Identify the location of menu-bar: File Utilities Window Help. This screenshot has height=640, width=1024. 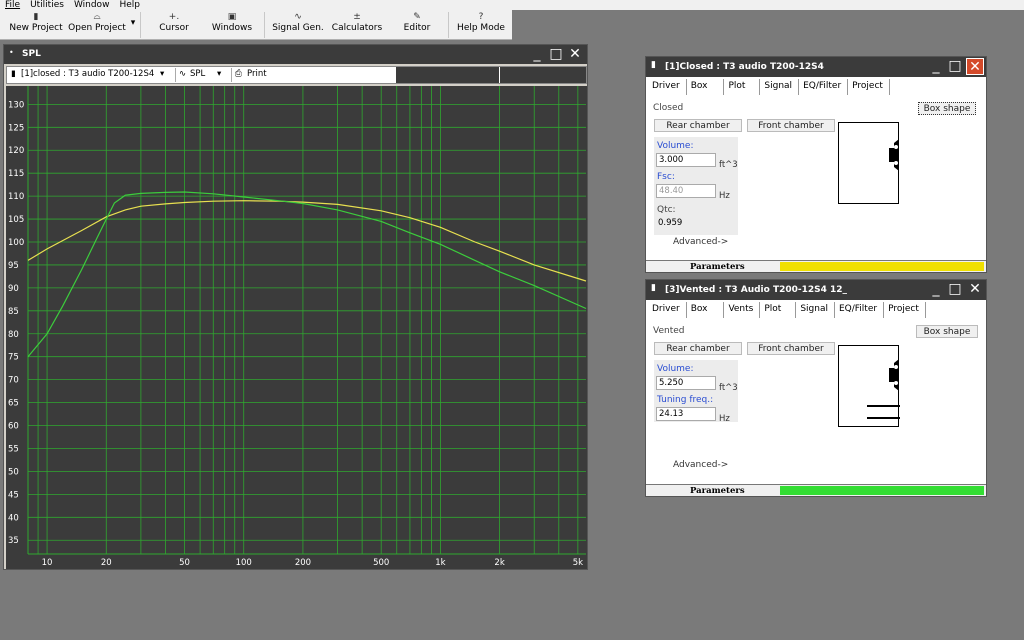
(512, 5).